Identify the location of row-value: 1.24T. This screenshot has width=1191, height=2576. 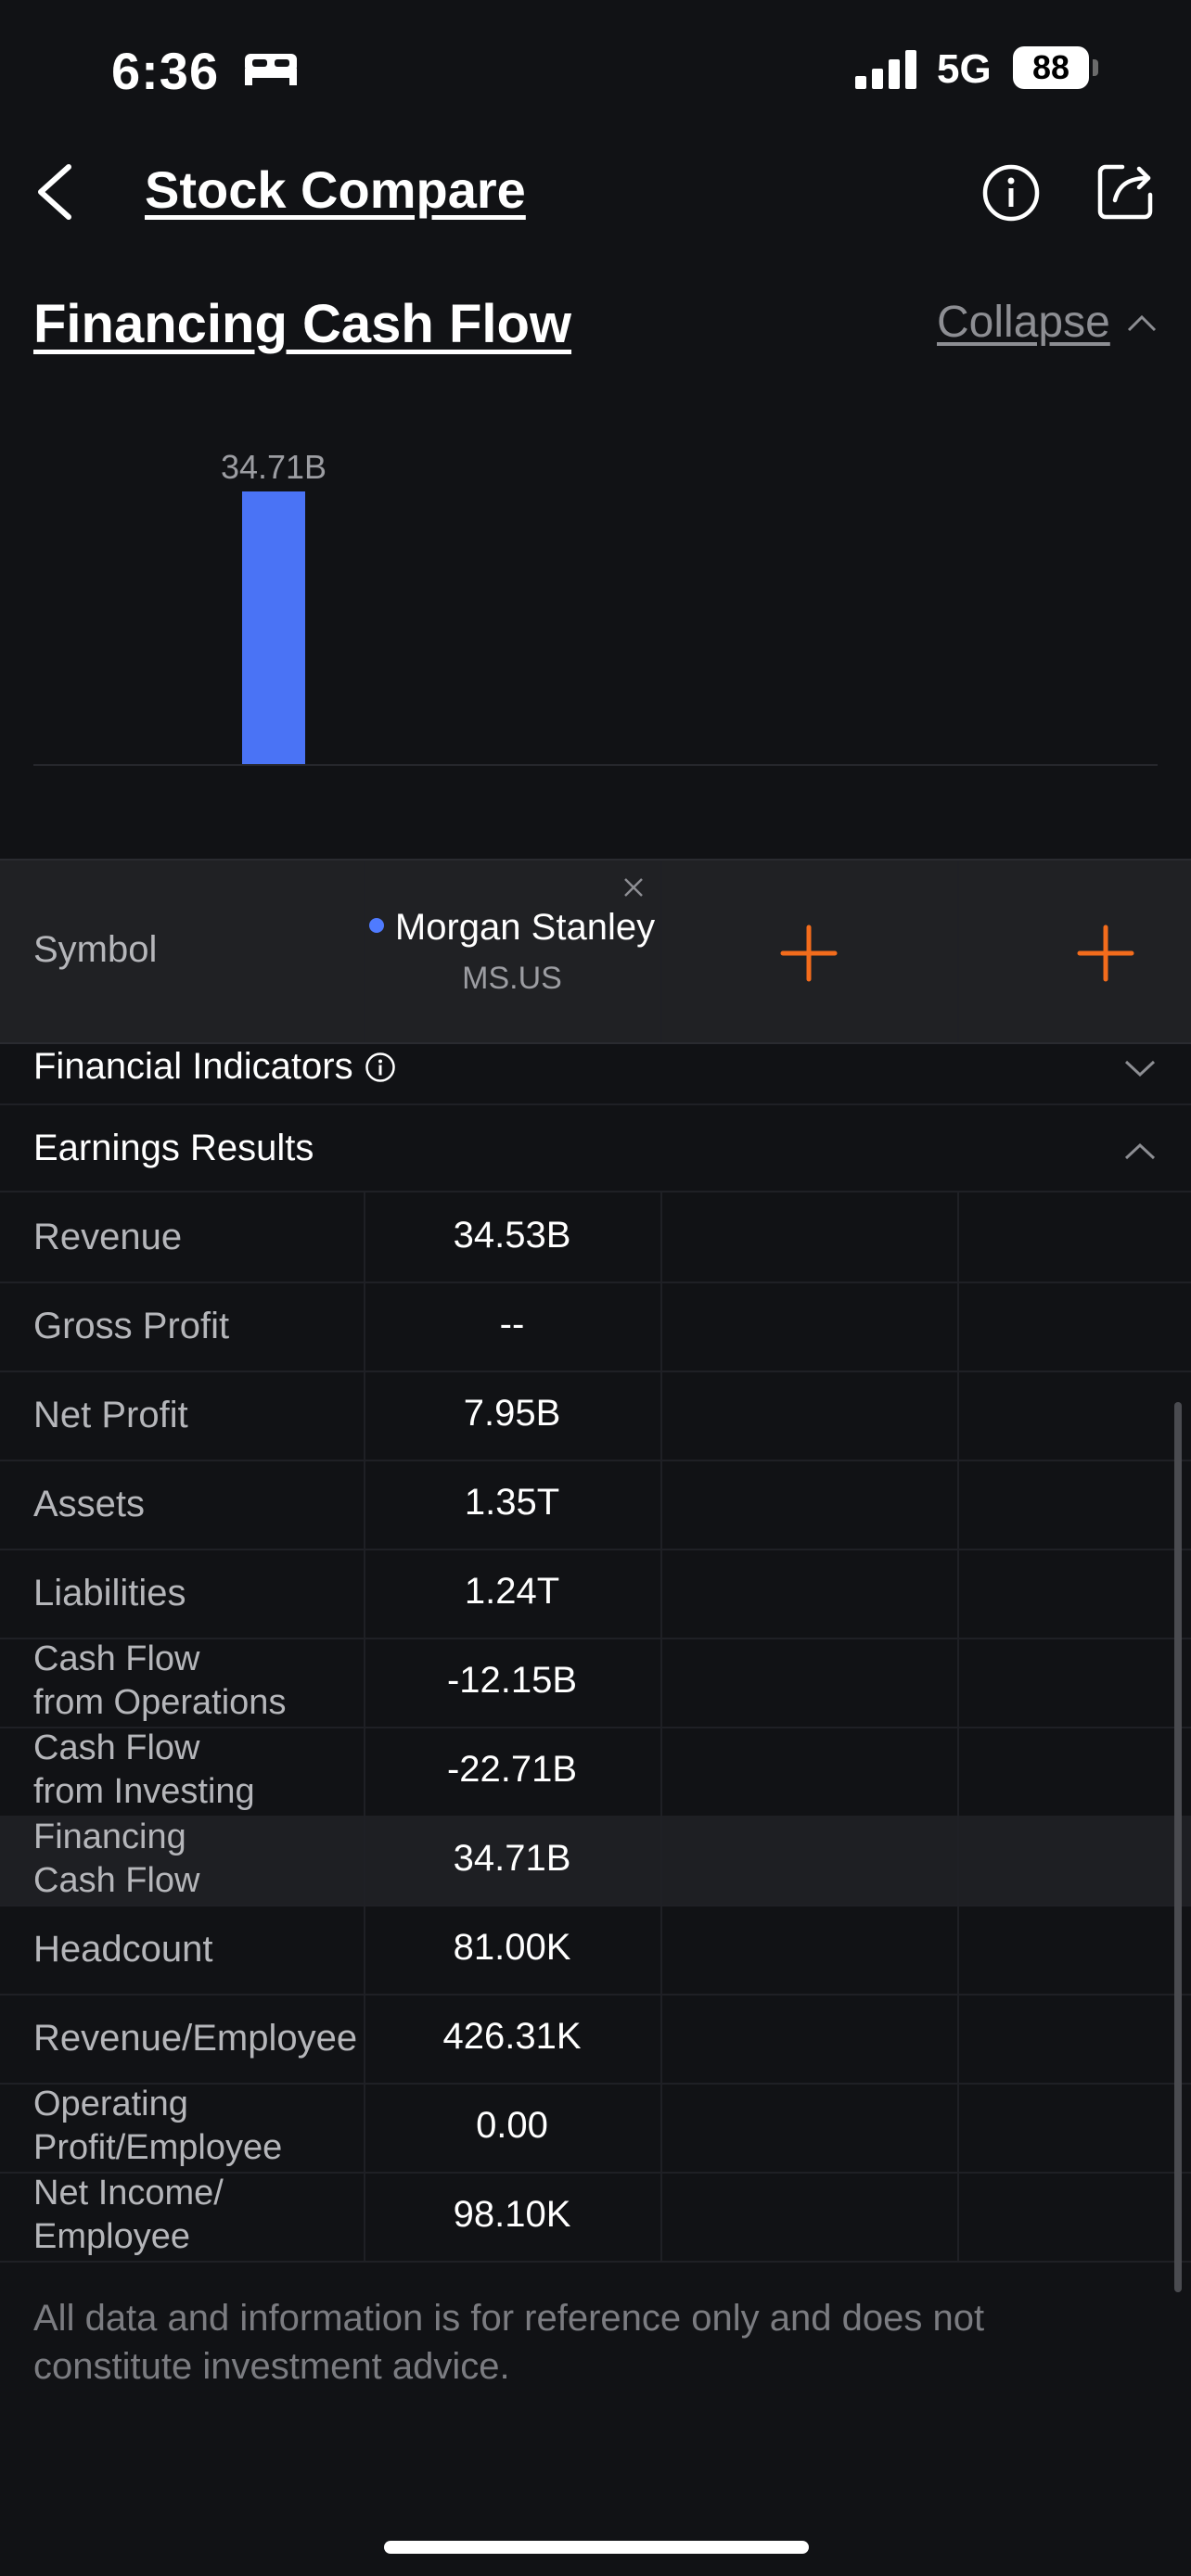
(512, 1592).